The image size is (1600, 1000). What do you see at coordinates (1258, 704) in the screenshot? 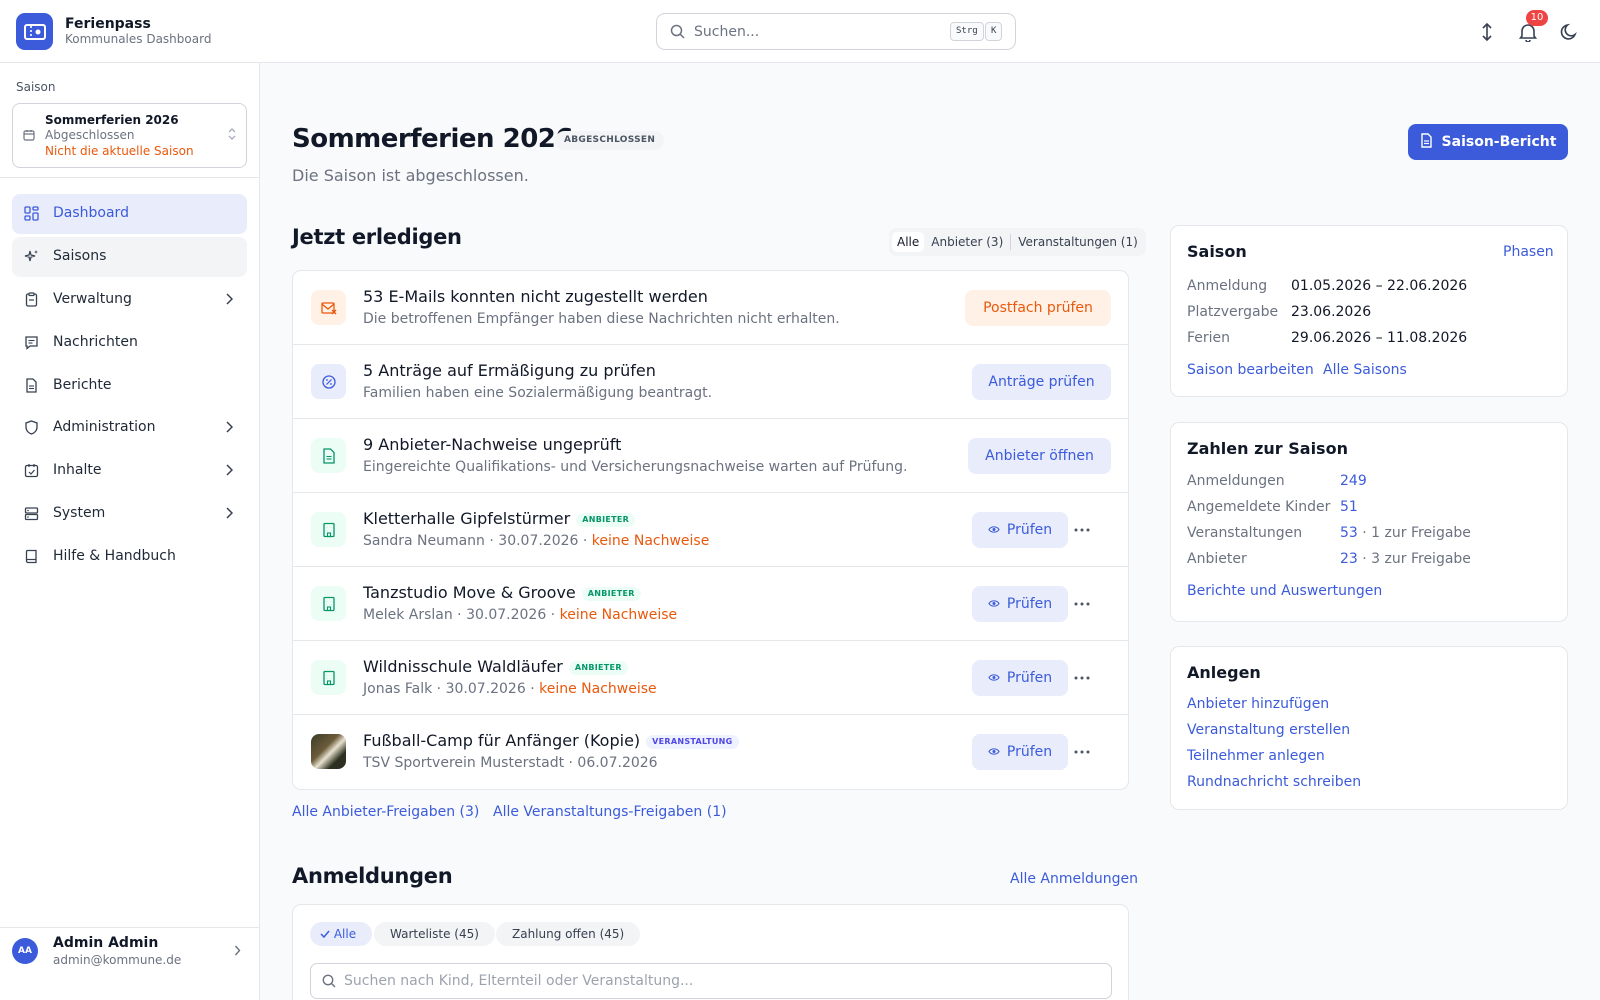
I see `add-provider-link: Anbieter hinzufügen` at bounding box center [1258, 704].